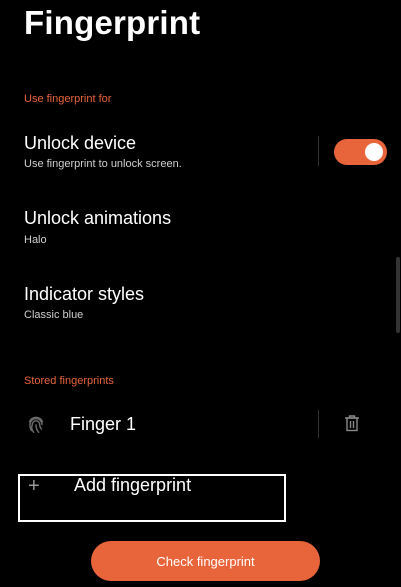  Describe the element at coordinates (103, 164) in the screenshot. I see `unlock-device-subtitle: Use fingerprint to unlock screen.` at that location.